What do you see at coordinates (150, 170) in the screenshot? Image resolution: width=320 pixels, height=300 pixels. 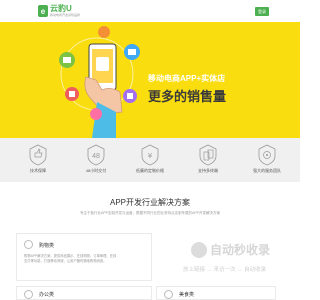 I see `feature-label: 低廉的定制价格` at bounding box center [150, 170].